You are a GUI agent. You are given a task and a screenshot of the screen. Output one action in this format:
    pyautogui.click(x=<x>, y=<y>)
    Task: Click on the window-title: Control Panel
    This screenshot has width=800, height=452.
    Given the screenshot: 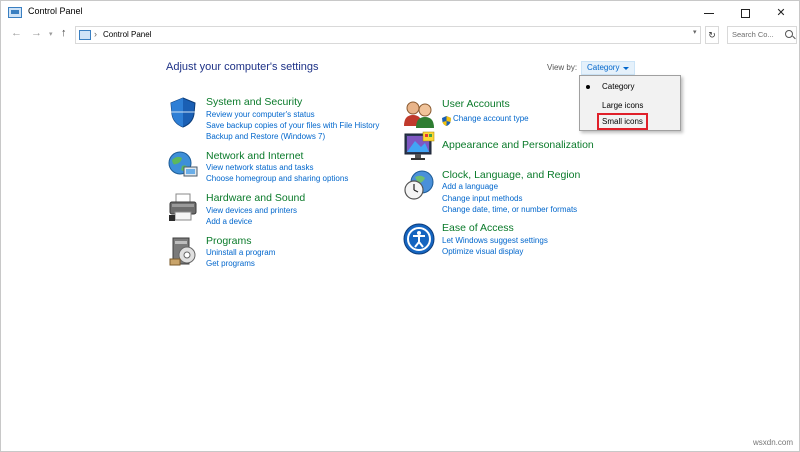 What is the action you would take?
    pyautogui.click(x=55, y=11)
    